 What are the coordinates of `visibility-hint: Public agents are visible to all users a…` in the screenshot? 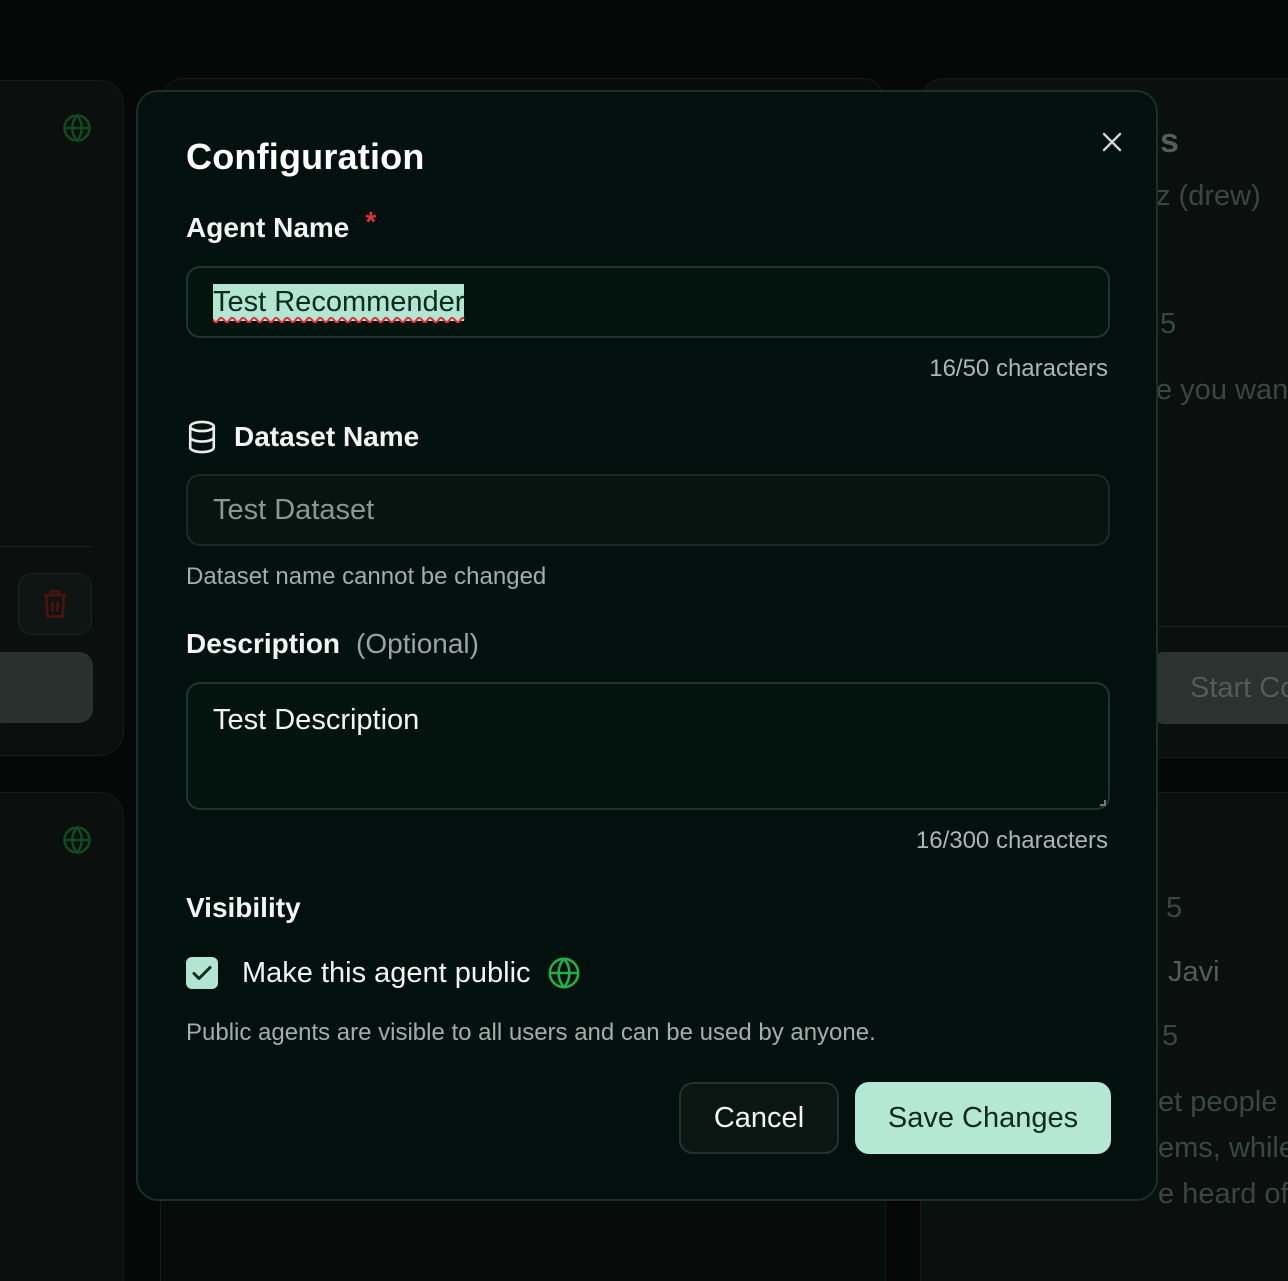 It's located at (531, 1032).